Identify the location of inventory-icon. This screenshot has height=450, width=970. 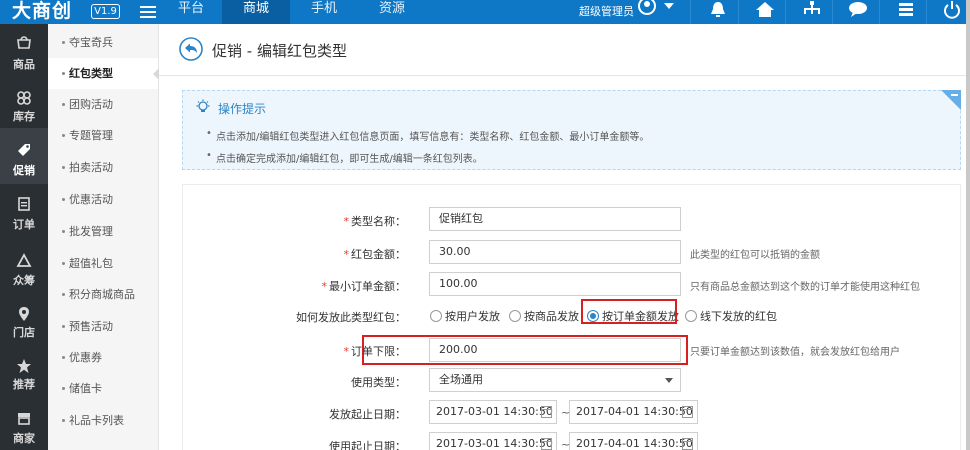
(24, 98).